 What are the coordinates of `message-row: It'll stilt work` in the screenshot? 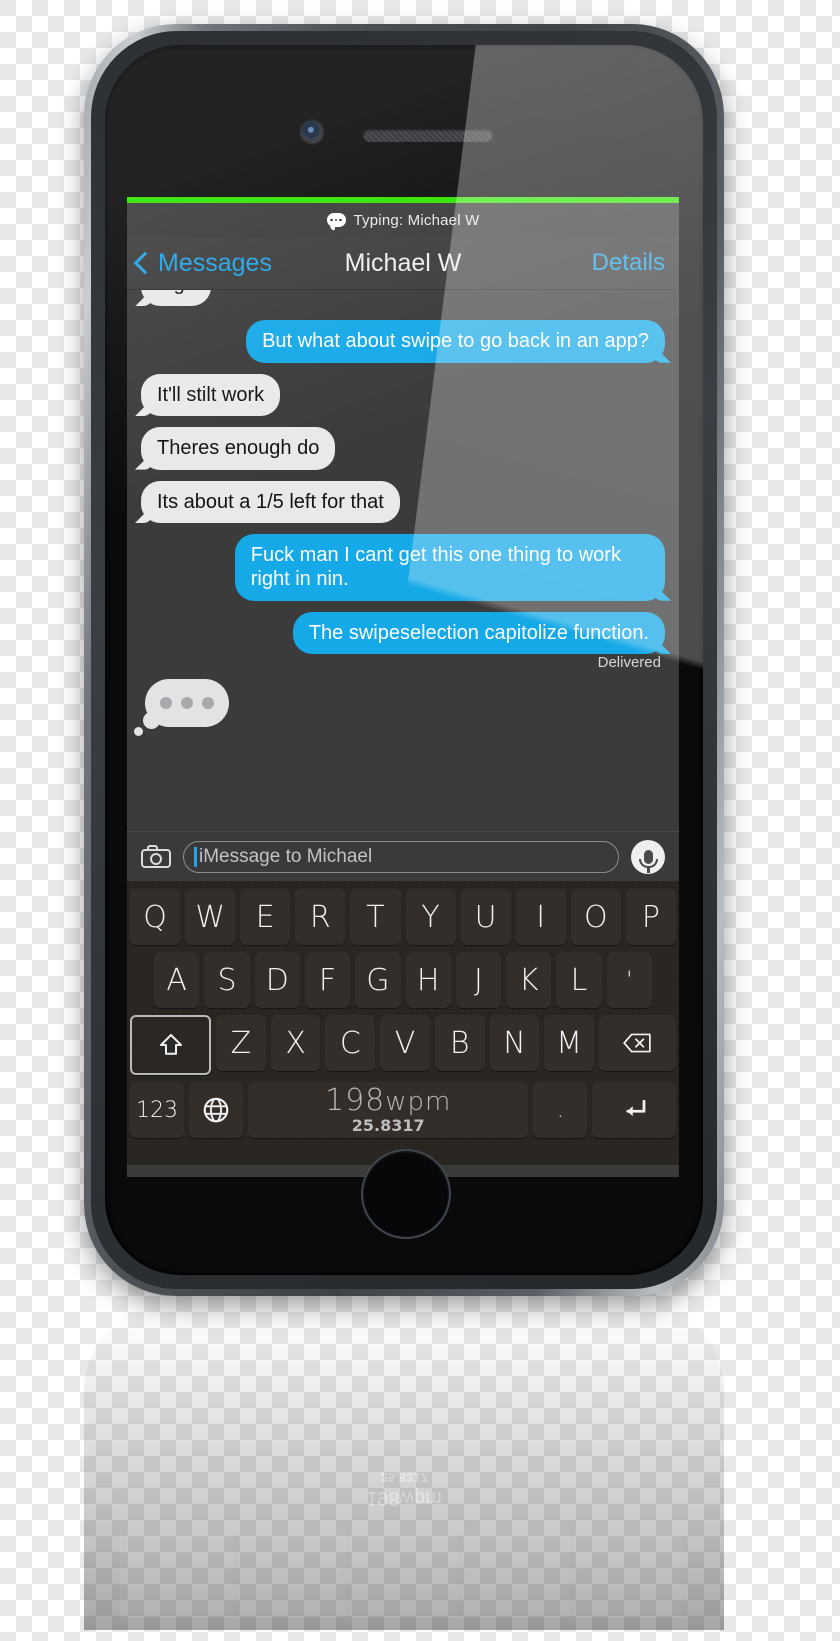 It's located at (403, 395).